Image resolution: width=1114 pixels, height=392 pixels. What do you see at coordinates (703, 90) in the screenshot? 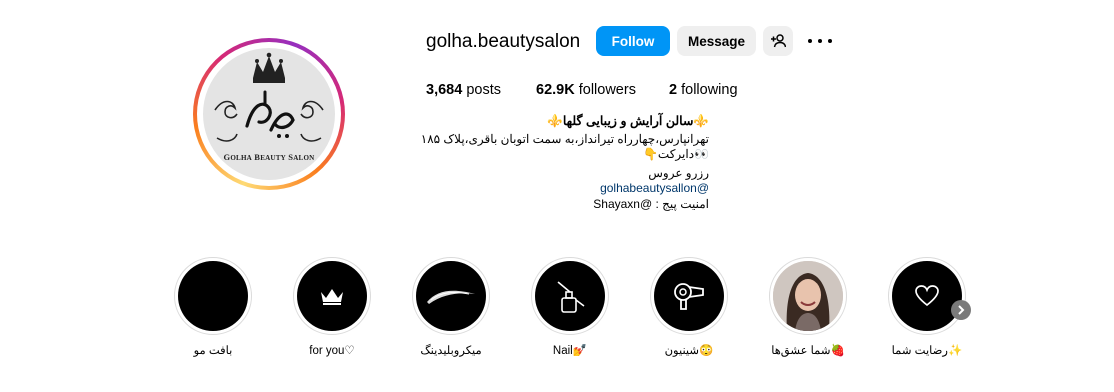
I see `following-stat: 2 following` at bounding box center [703, 90].